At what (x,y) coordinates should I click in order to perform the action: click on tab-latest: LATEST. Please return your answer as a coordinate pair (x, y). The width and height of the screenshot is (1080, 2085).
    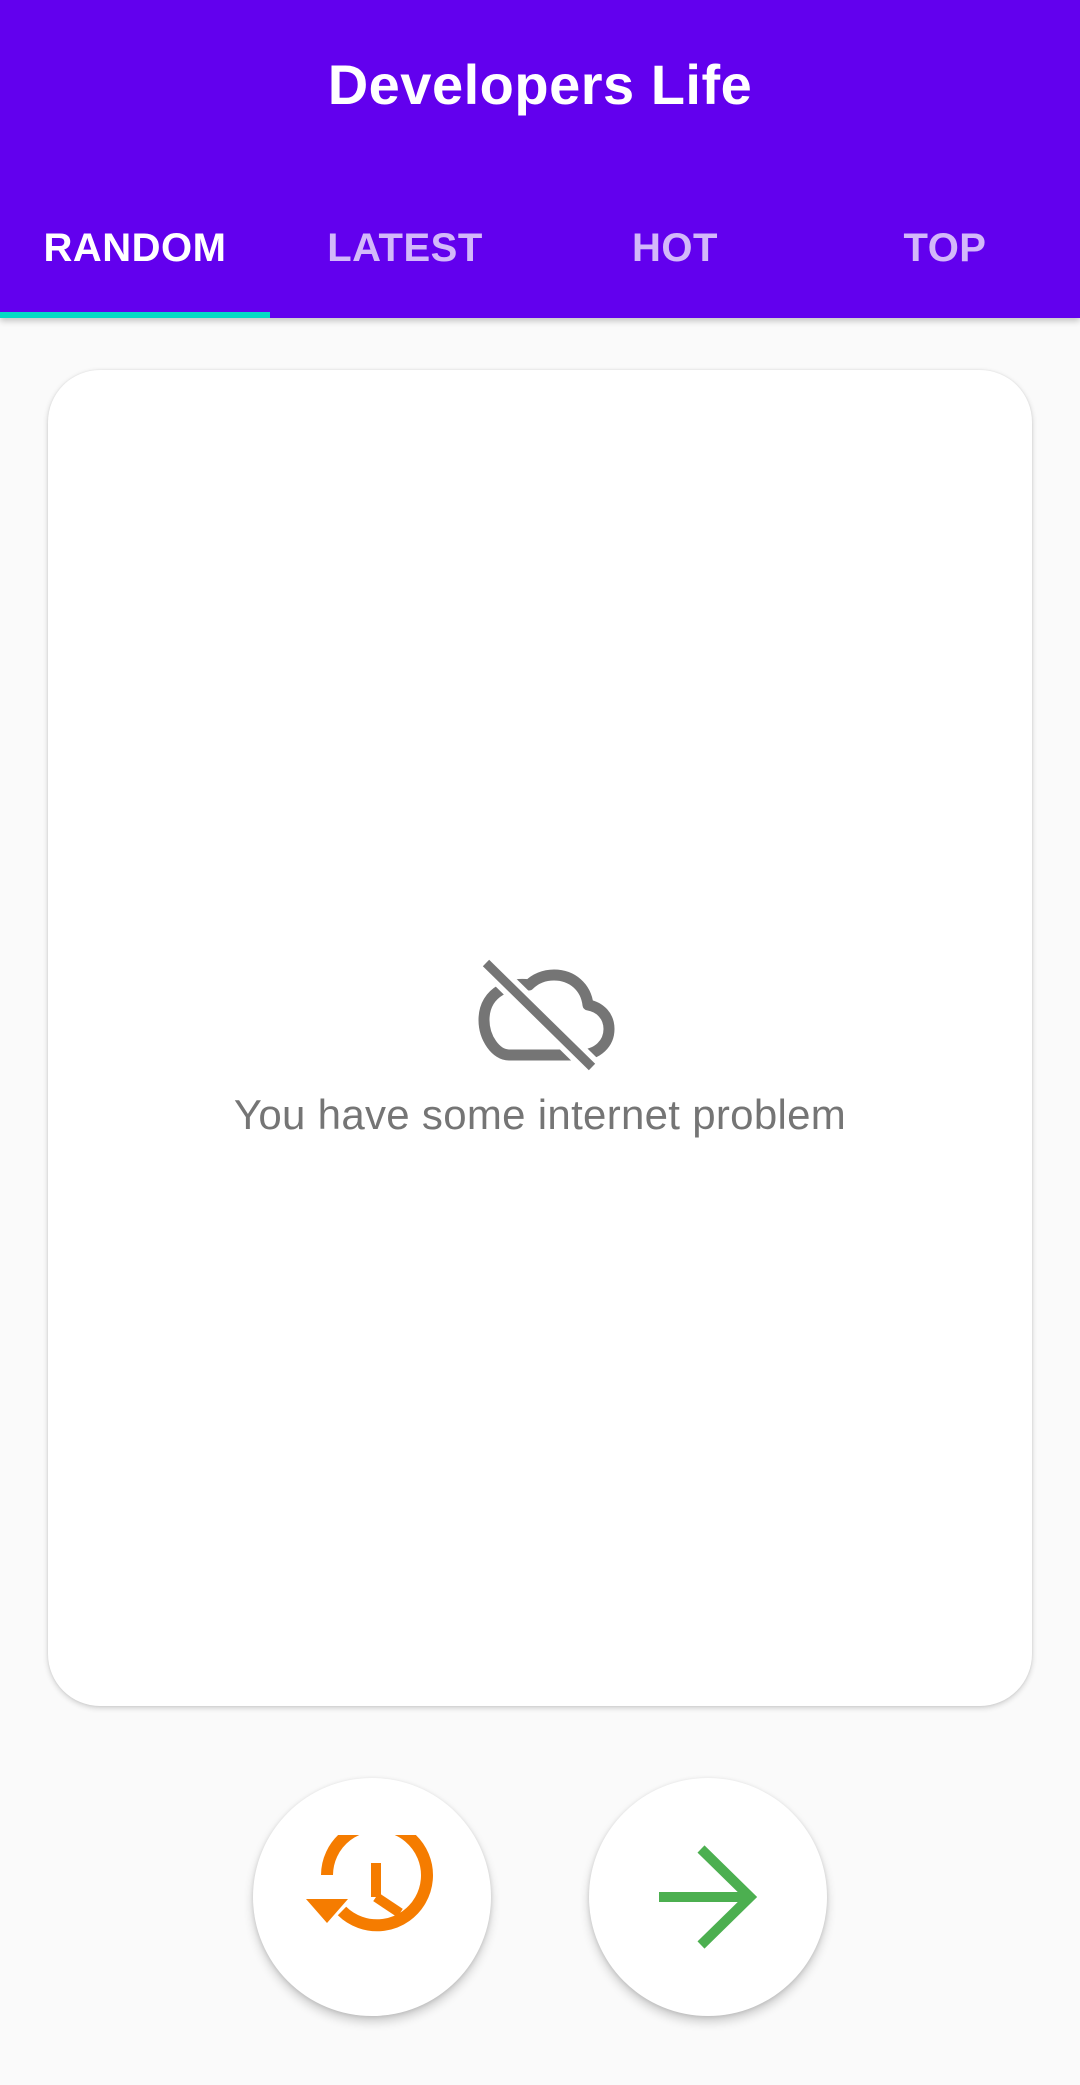
    Looking at the image, I should click on (405, 254).